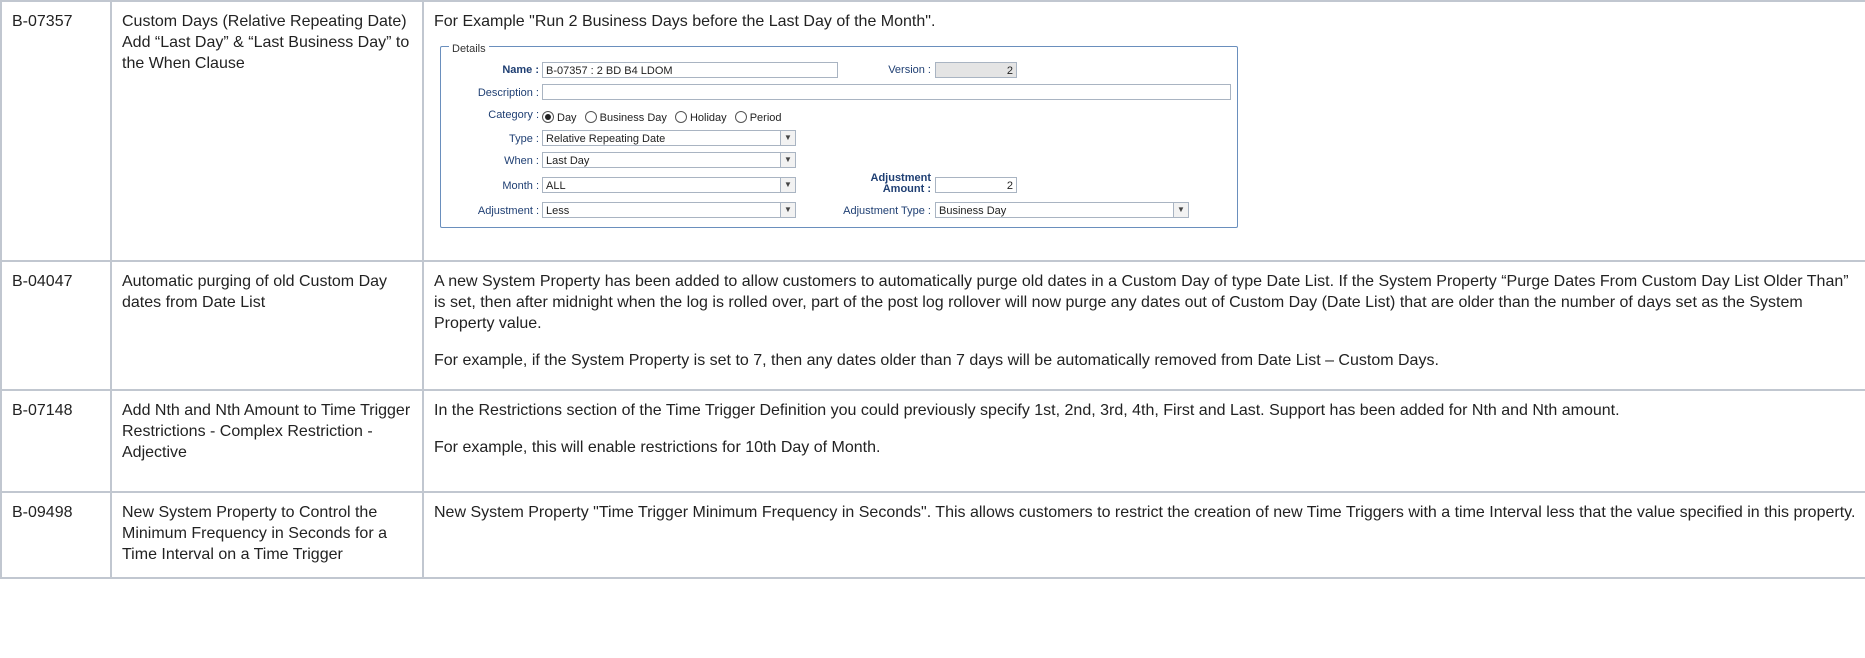 The width and height of the screenshot is (1865, 658). I want to click on month-select-value: ALL, so click(556, 186).